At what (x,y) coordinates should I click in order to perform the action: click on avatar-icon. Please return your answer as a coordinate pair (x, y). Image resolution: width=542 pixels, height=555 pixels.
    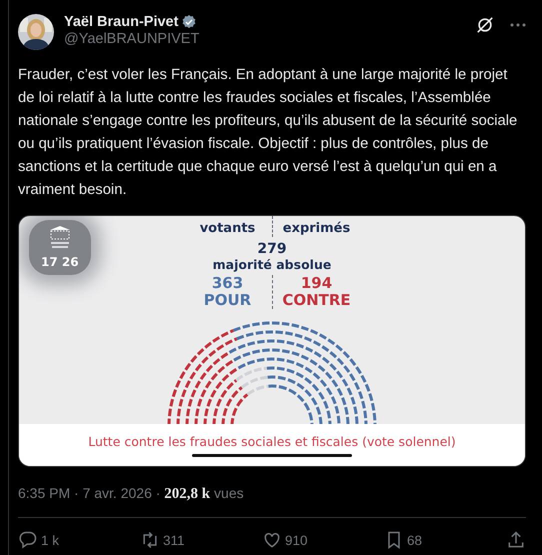
    Looking at the image, I should click on (36, 32).